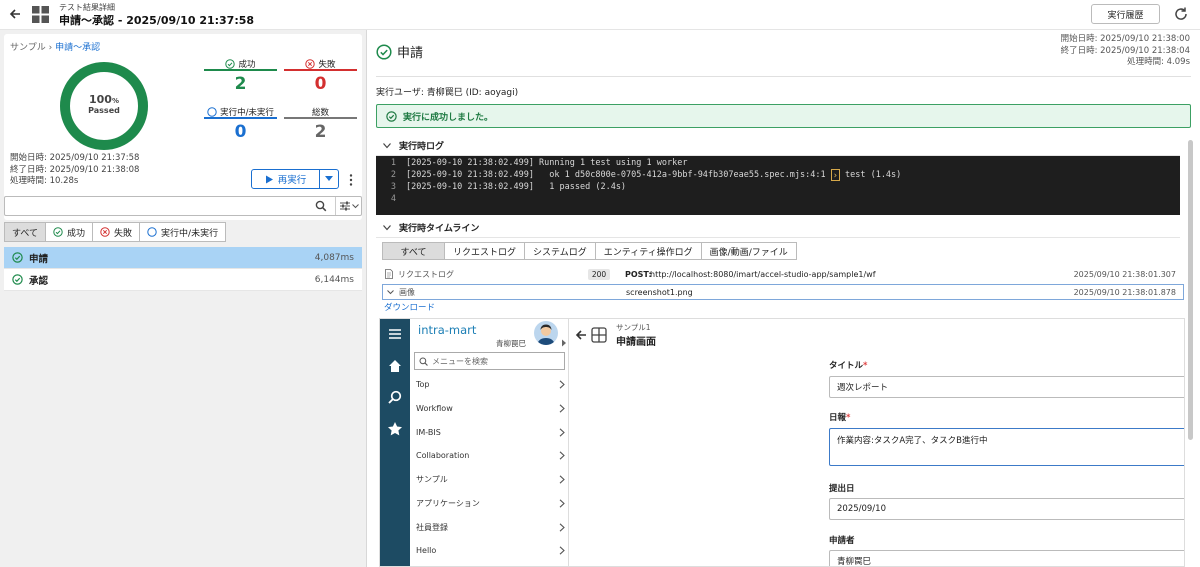  Describe the element at coordinates (439, 229) in the screenshot. I see `timeline-section-title: 実行時タイムライン` at that location.